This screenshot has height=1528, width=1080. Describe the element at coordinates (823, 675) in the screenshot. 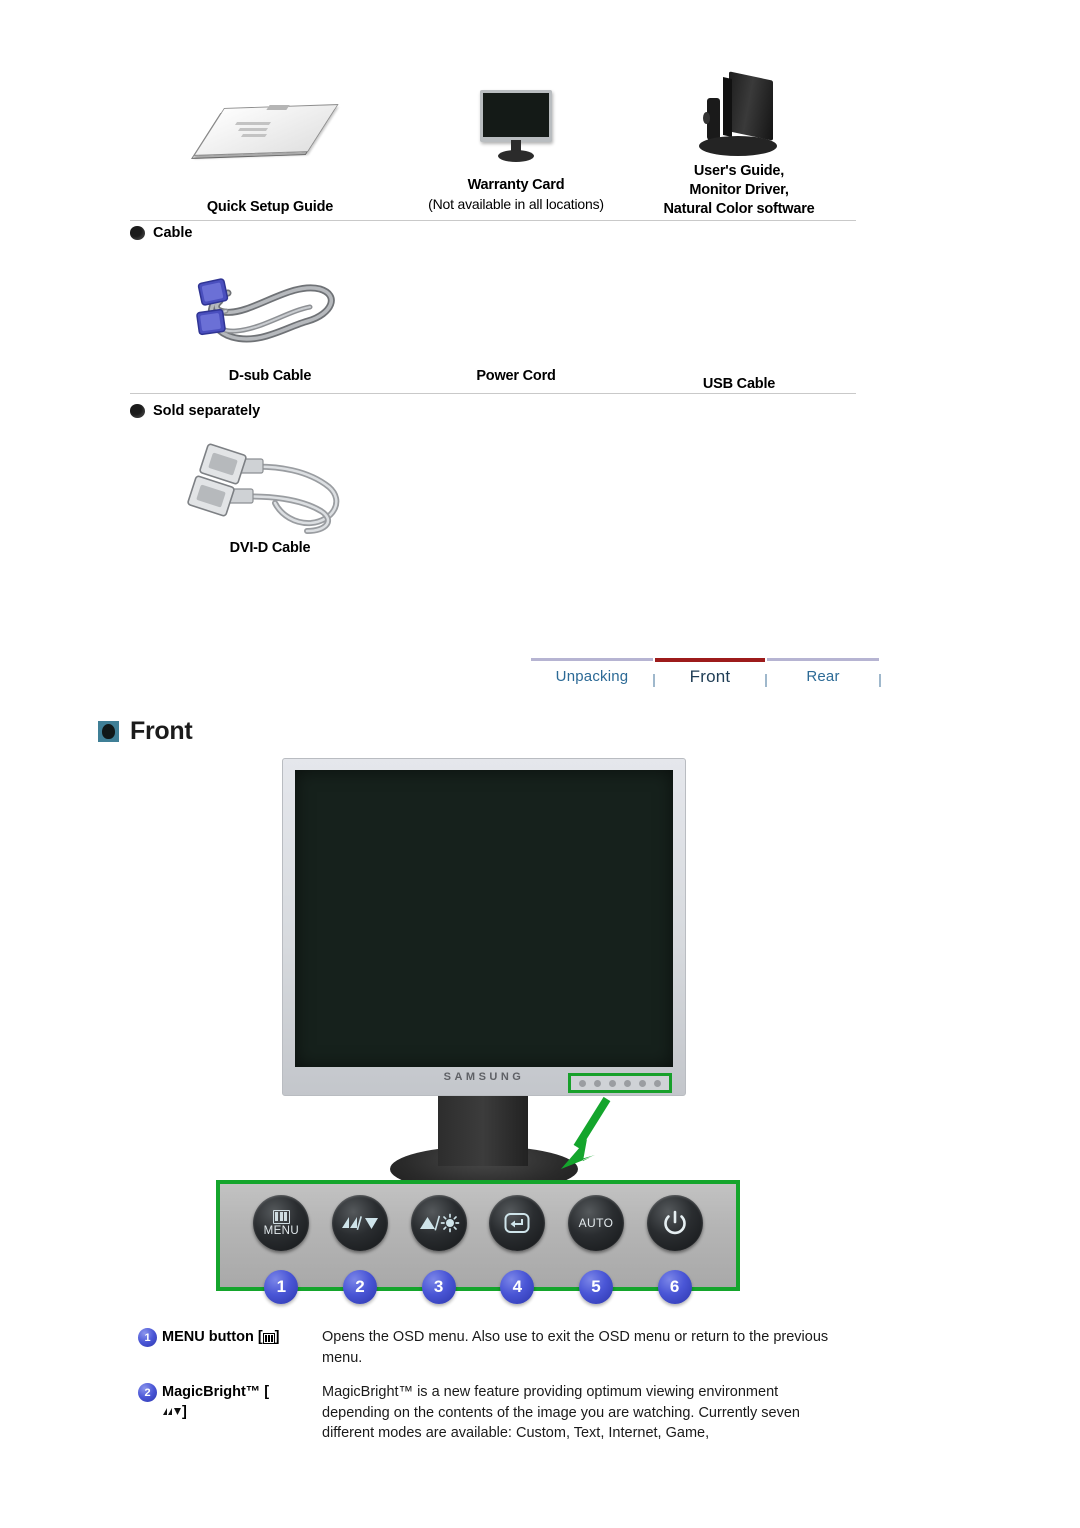

I see `tab-rear: Rear` at that location.